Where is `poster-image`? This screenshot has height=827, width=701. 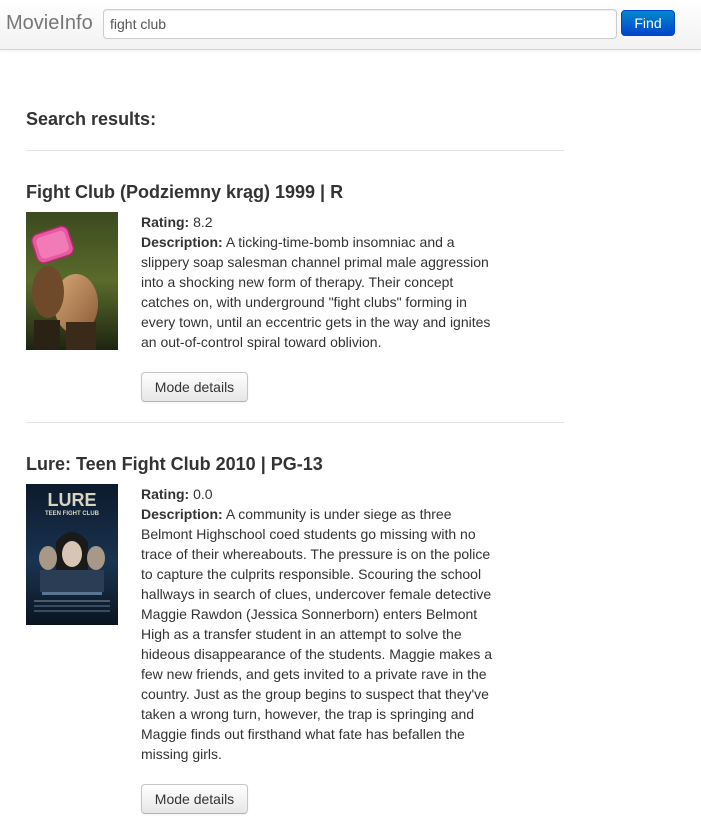 poster-image is located at coordinates (72, 281).